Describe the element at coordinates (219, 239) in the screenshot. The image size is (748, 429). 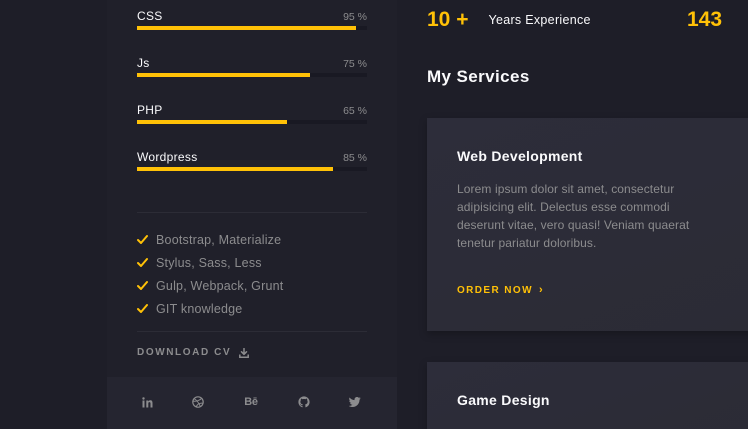
I see `knowledge-text: Bootstrap, Materialize` at that location.